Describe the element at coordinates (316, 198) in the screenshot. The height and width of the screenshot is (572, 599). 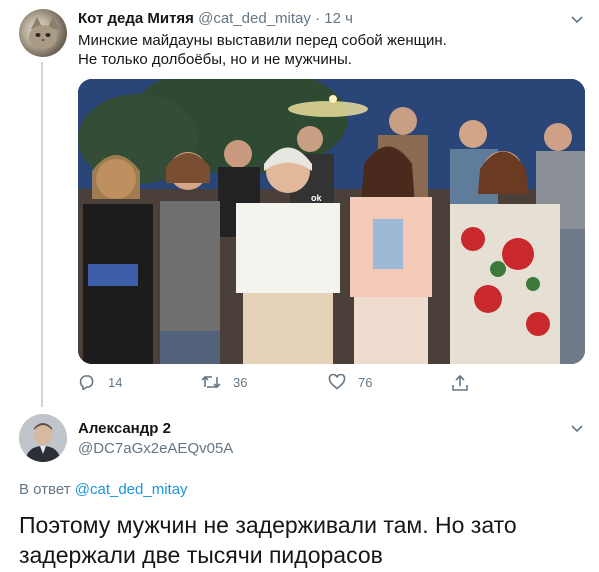
I see `photo-shirt-logo: ok` at that location.